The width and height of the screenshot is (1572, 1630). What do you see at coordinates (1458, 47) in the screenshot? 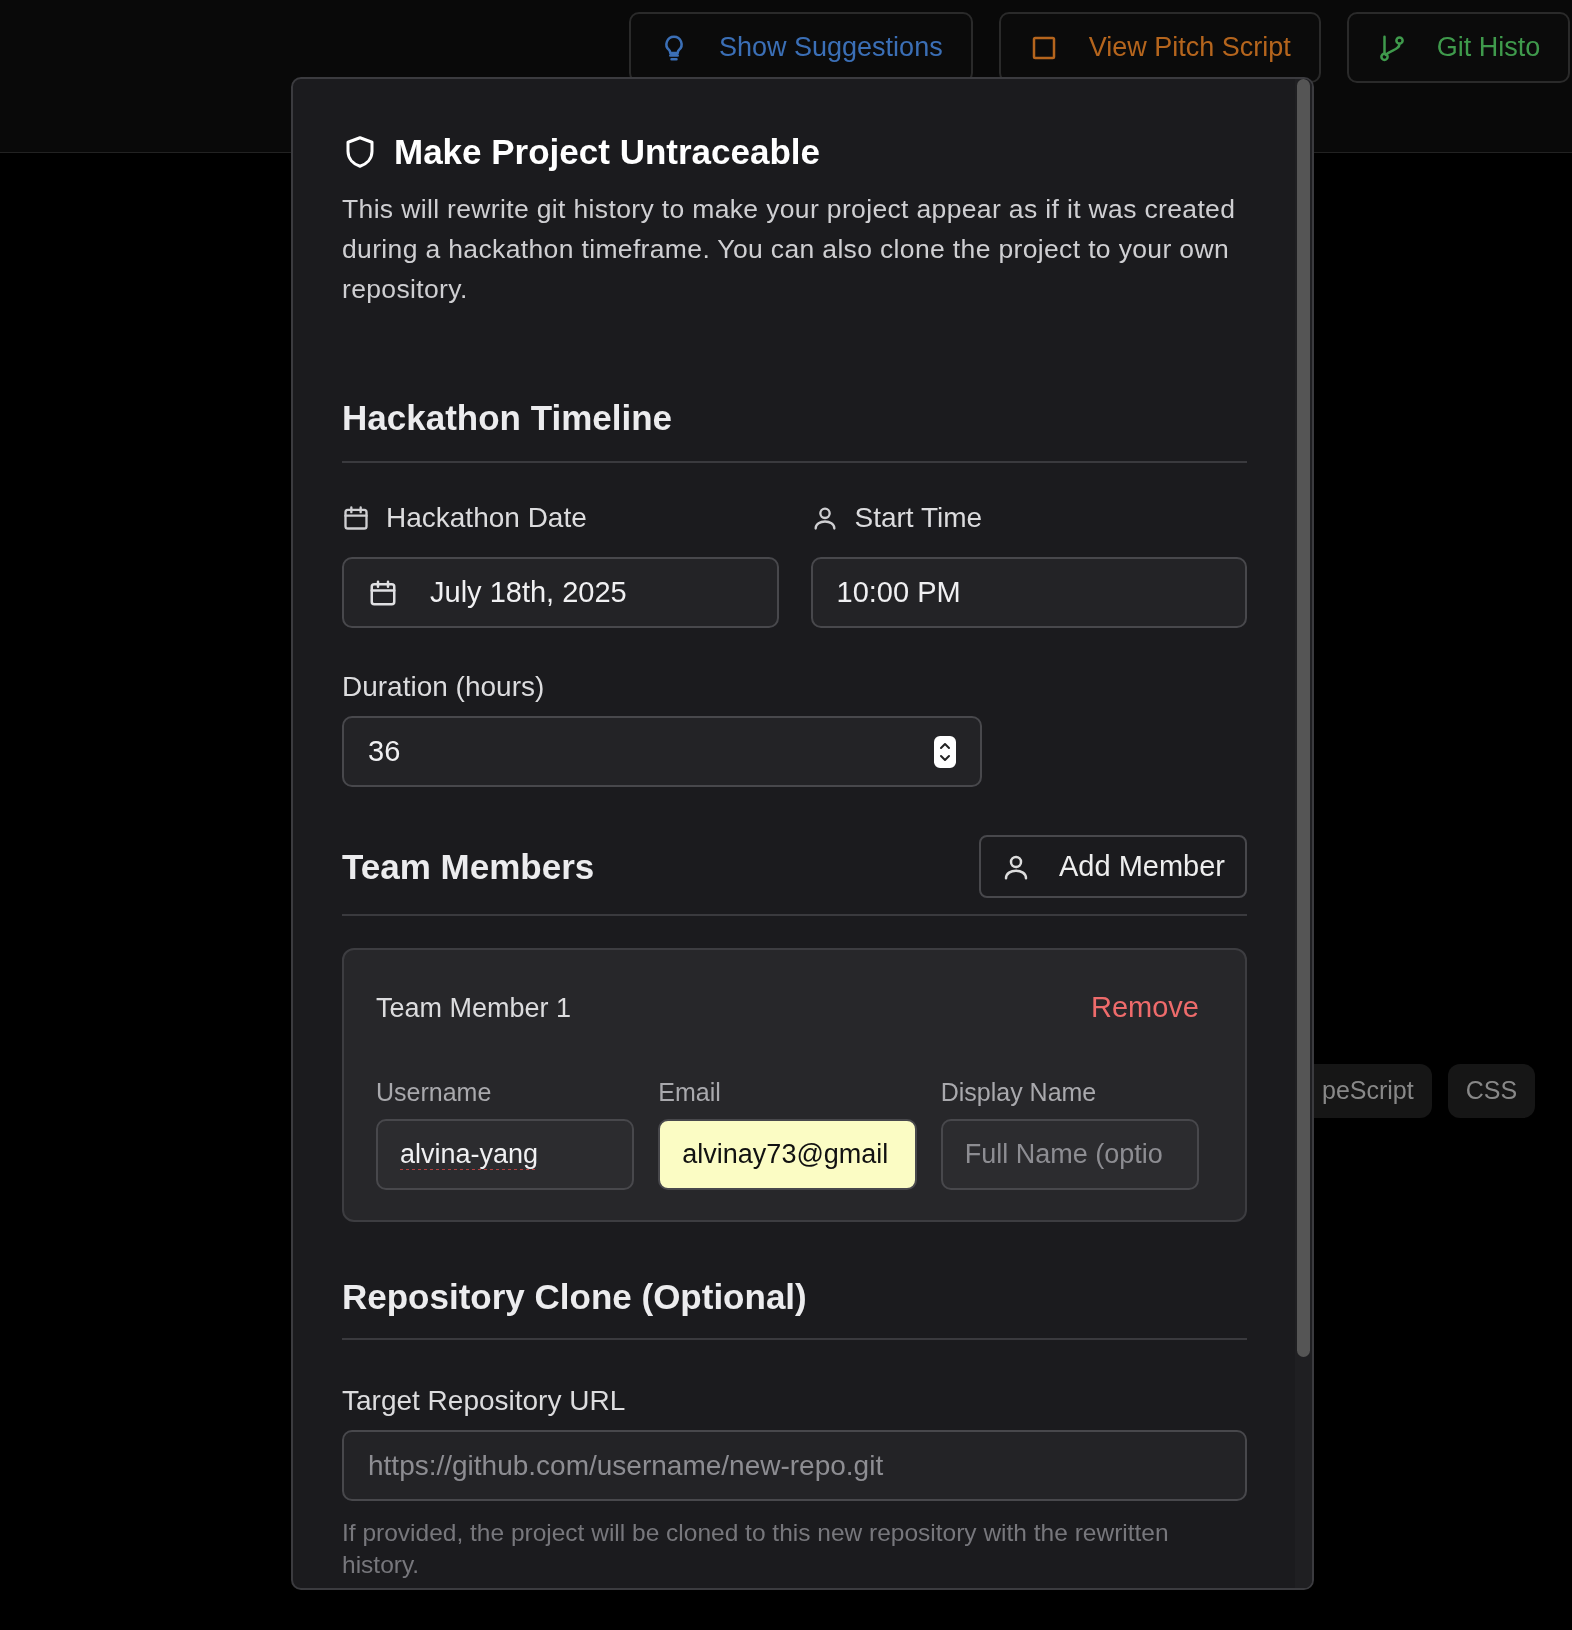
I see `toolbar-button: Git Histo` at bounding box center [1458, 47].